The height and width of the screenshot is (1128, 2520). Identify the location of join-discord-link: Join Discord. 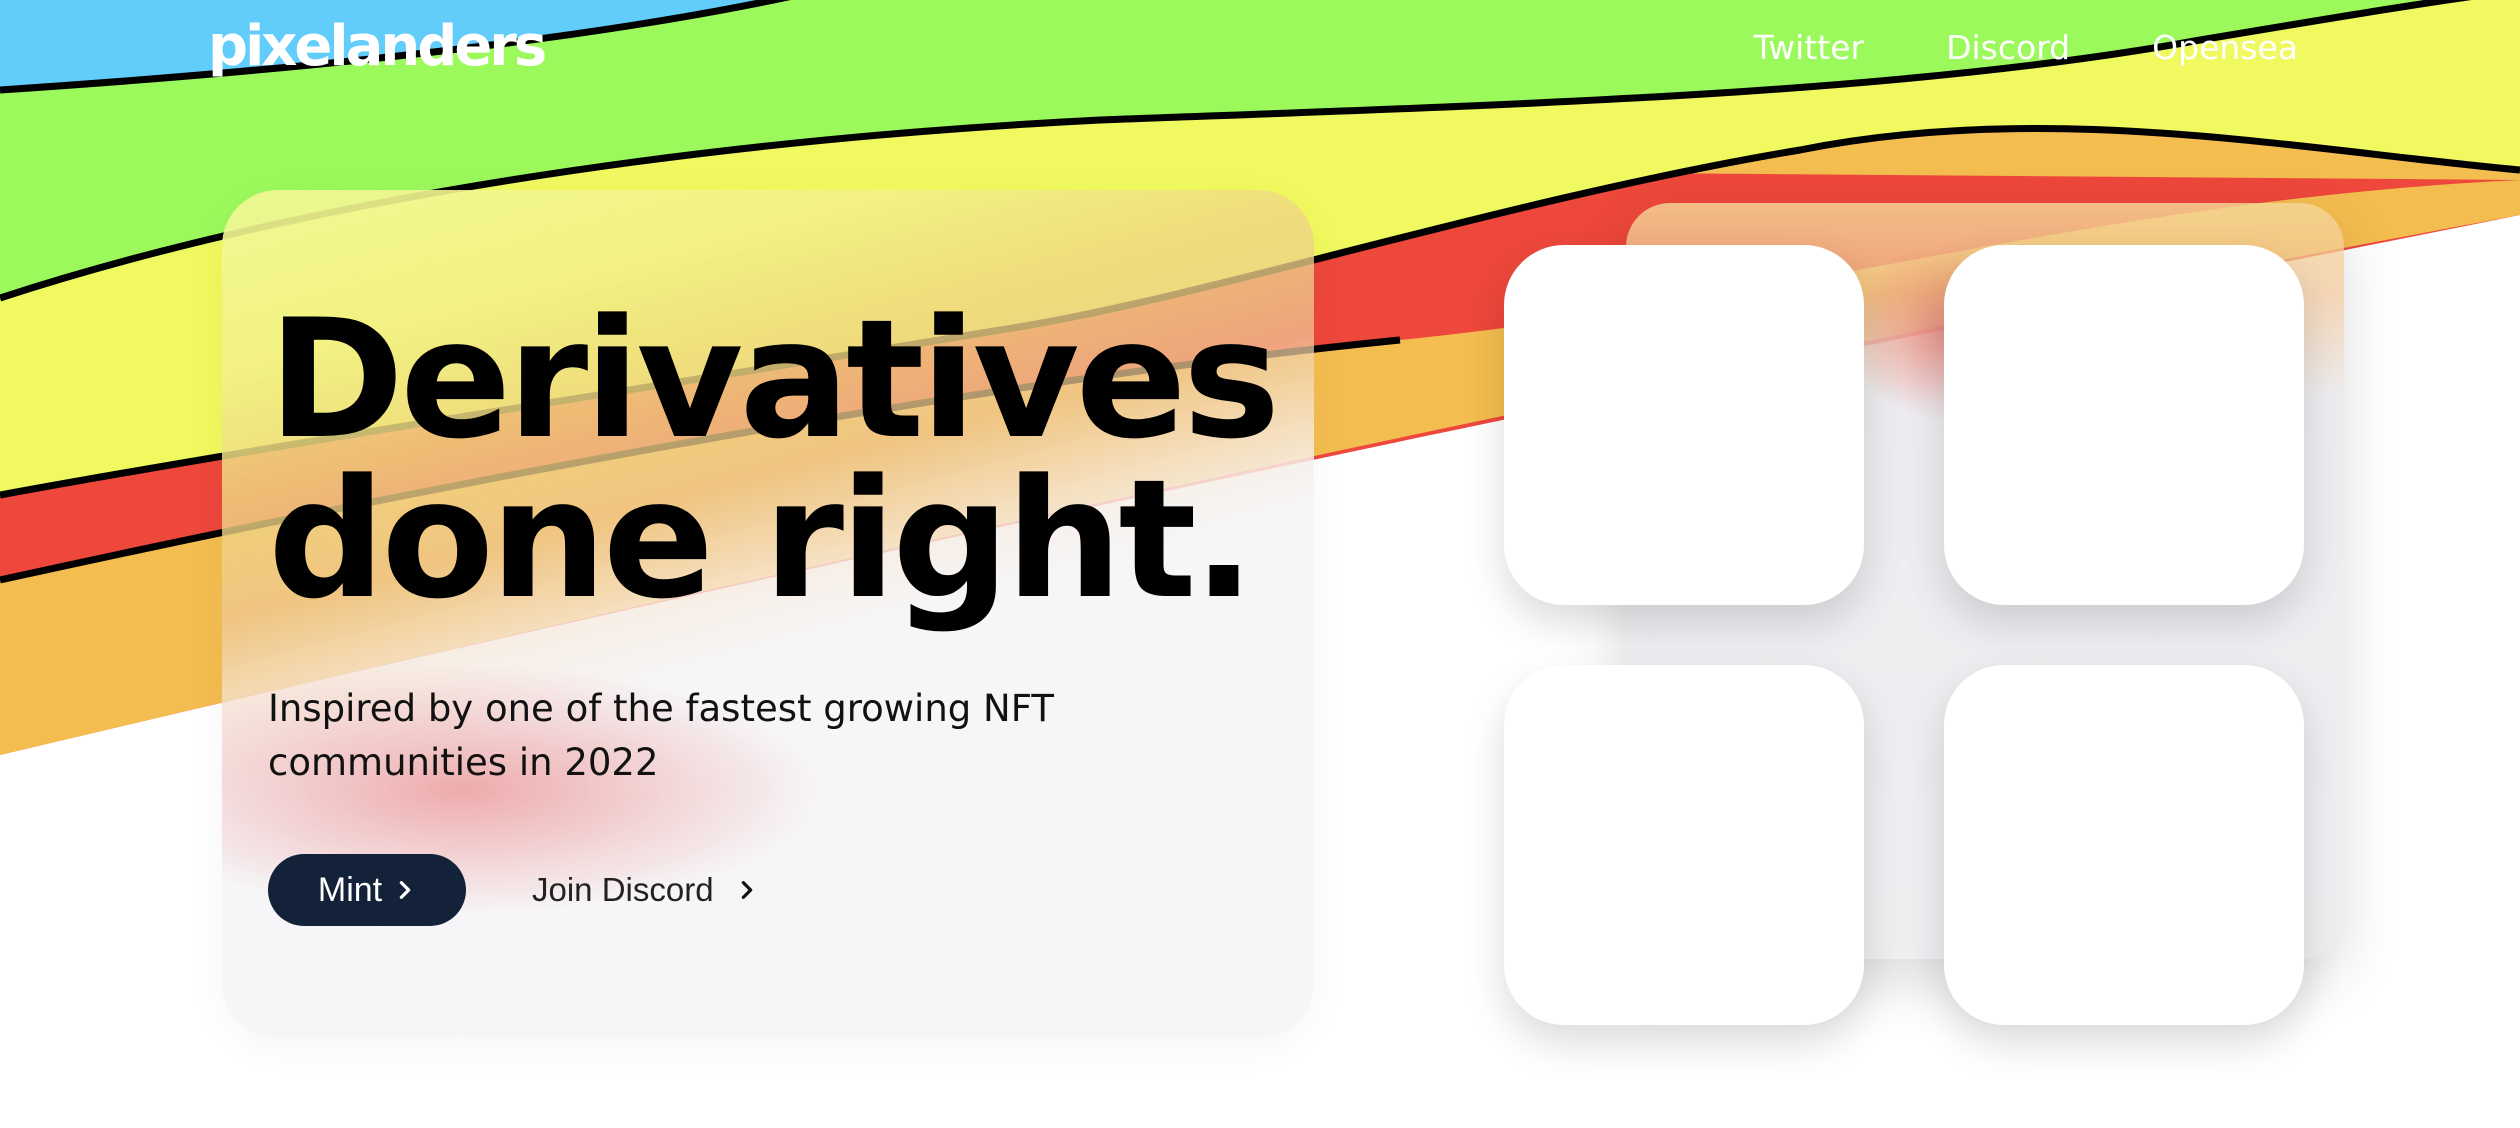
(645, 890).